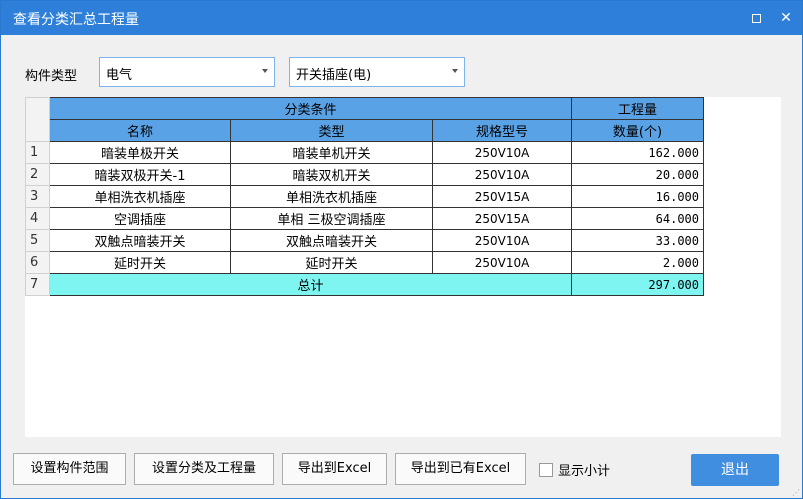 This screenshot has height=499, width=803. I want to click on show-subtotal-checkbox, so click(546, 470).